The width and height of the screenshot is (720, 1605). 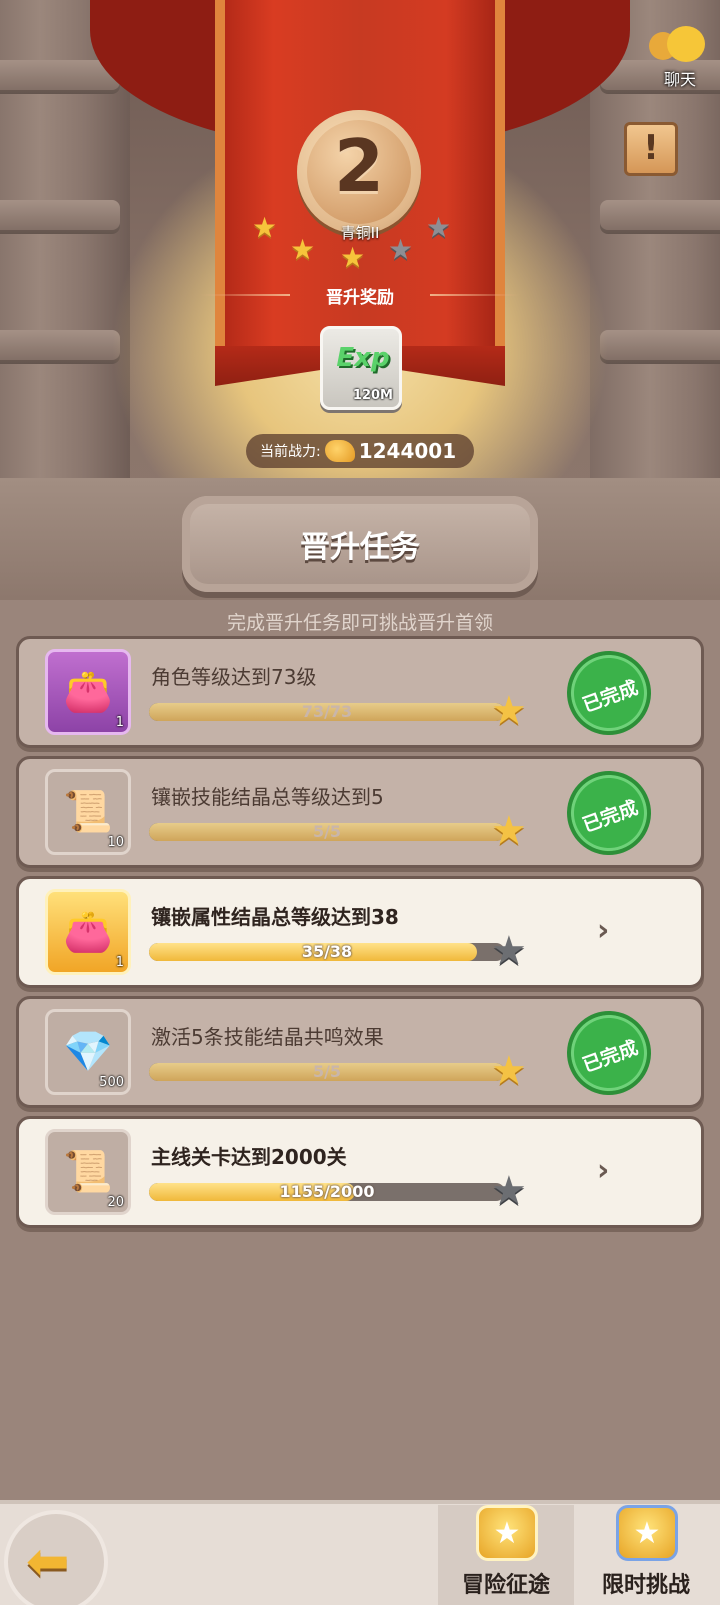 What do you see at coordinates (407, 451) in the screenshot?
I see `power-value: 1244001` at bounding box center [407, 451].